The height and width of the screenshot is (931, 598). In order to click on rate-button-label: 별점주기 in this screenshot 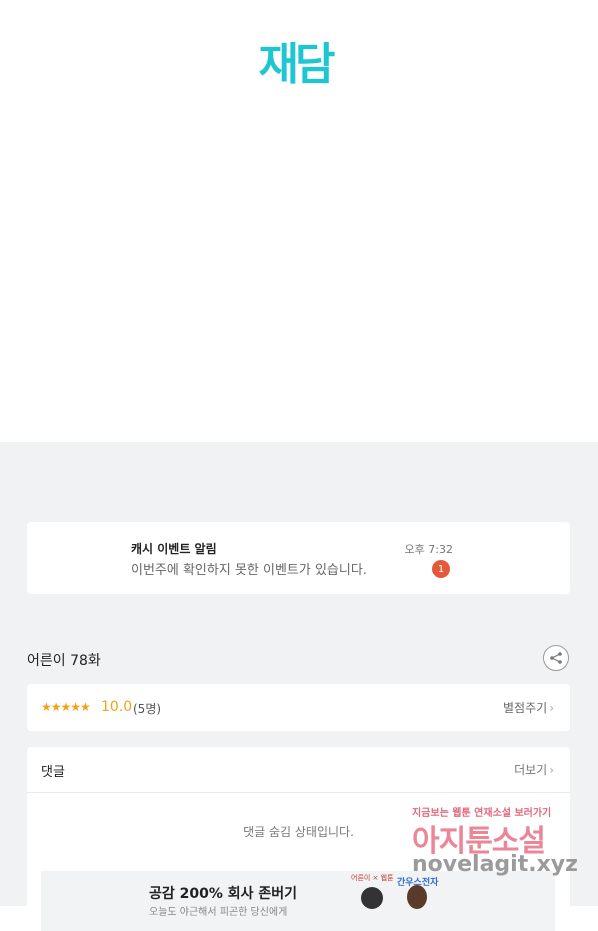, I will do `click(525, 708)`.